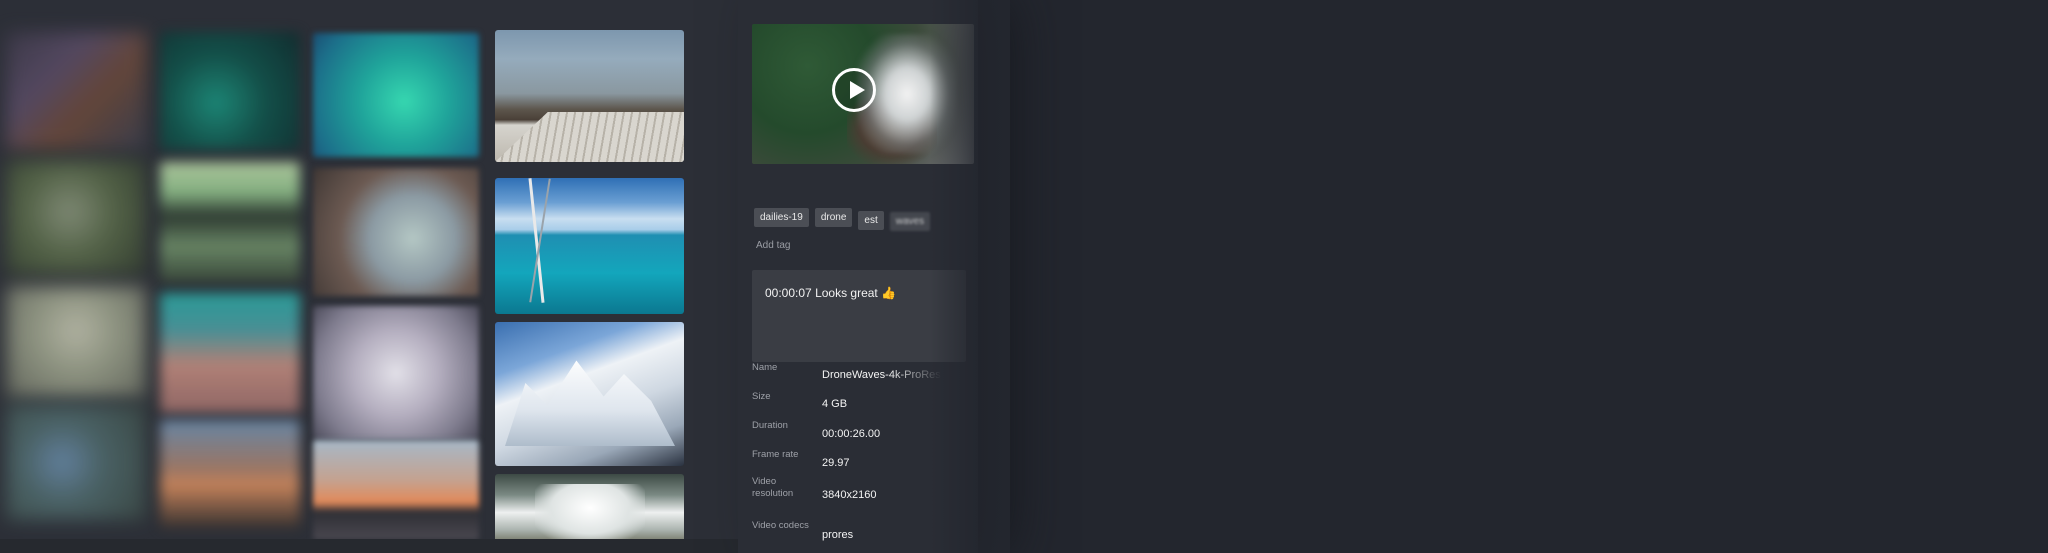 The width and height of the screenshot is (2048, 553). I want to click on frame-rate-value: 29.97, so click(836, 463).